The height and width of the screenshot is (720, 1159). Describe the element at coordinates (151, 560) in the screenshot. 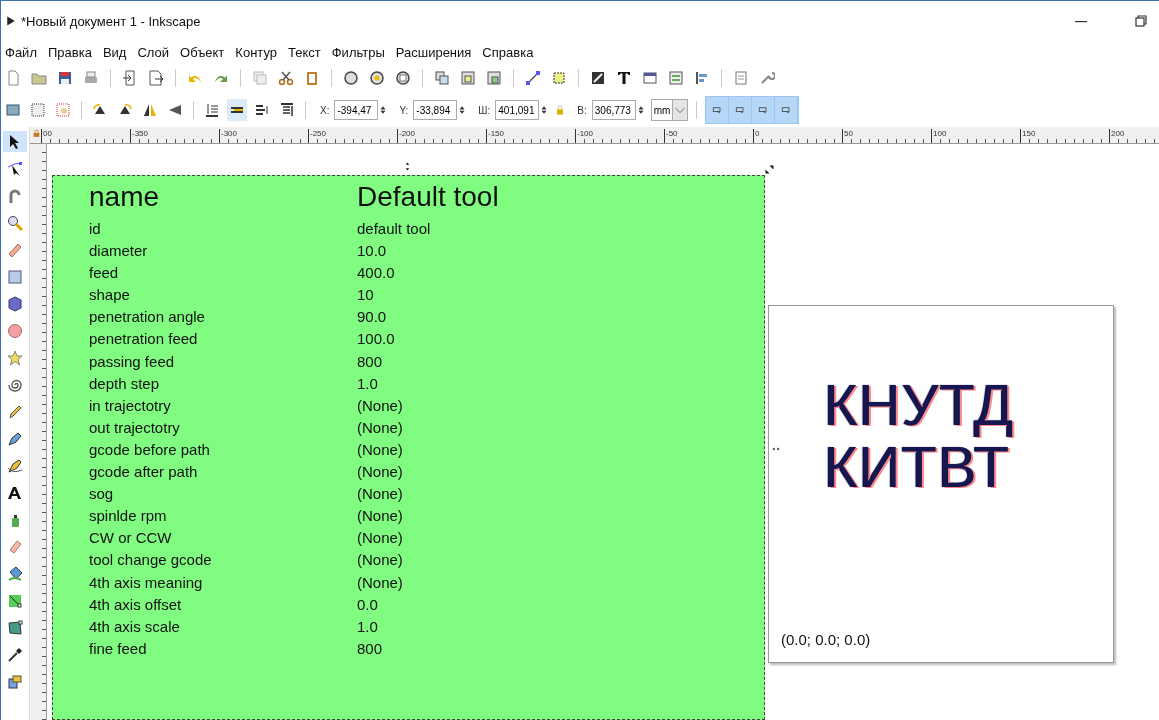

I see `table-cell-text: tool change gcode` at that location.